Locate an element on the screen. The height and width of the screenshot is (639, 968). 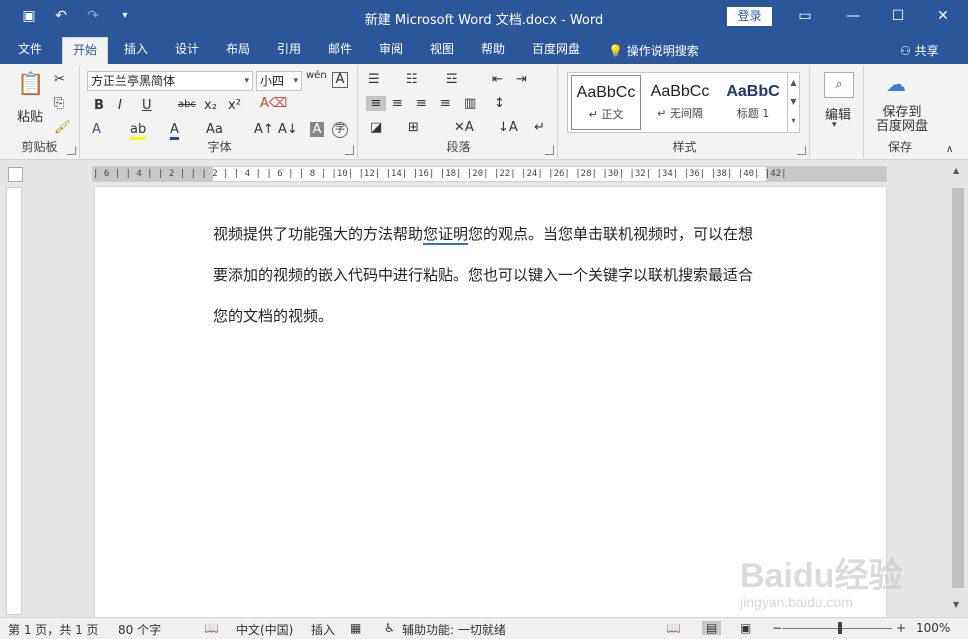
search-icon: ⌕ is located at coordinates (839, 85).